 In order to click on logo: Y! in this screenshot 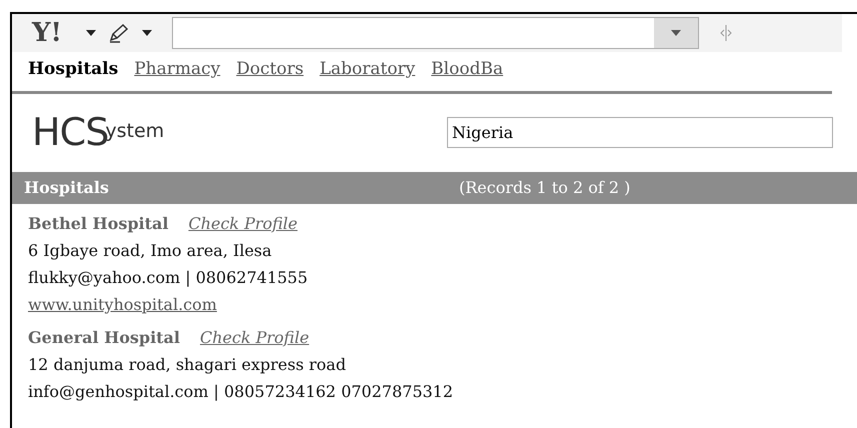, I will do `click(47, 33)`.